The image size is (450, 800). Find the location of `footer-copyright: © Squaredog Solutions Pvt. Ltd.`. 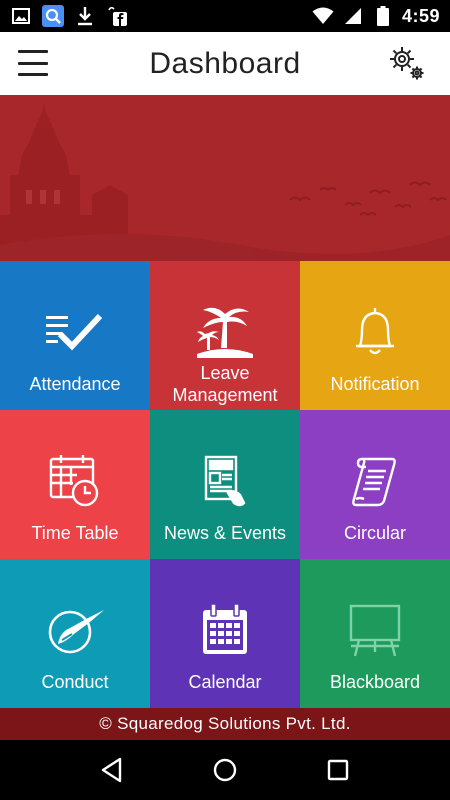

footer-copyright: © Squaredog Solutions Pvt. Ltd. is located at coordinates (225, 724).